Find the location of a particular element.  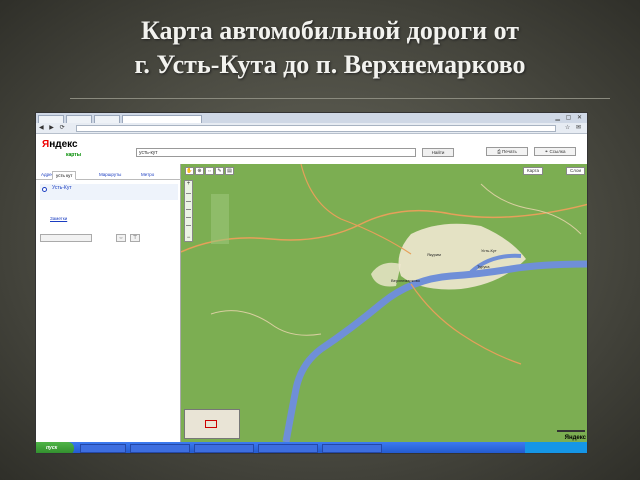

service-links is located at coordinates (151, 139).